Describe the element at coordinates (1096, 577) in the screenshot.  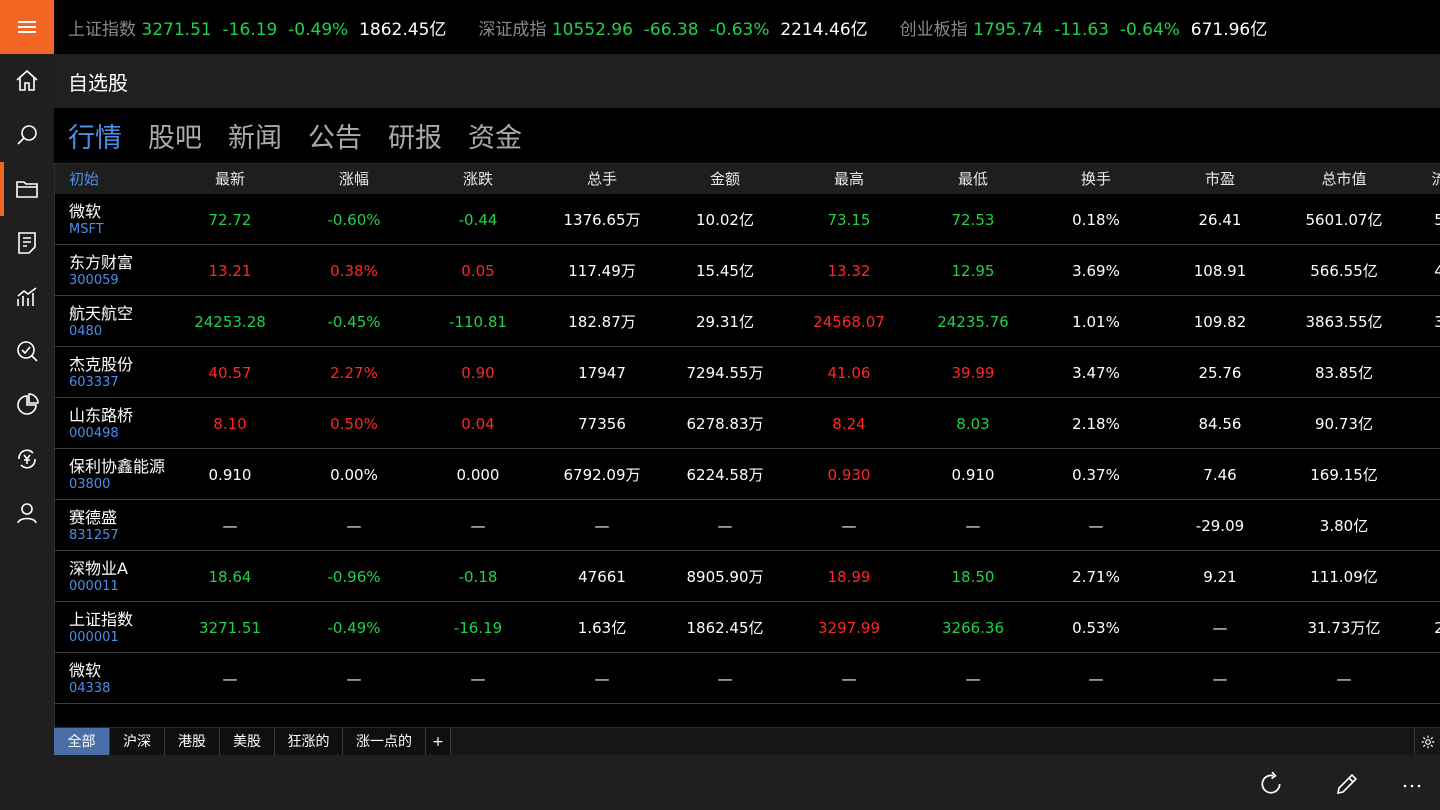
I see `cell-7: 2.71%` at that location.